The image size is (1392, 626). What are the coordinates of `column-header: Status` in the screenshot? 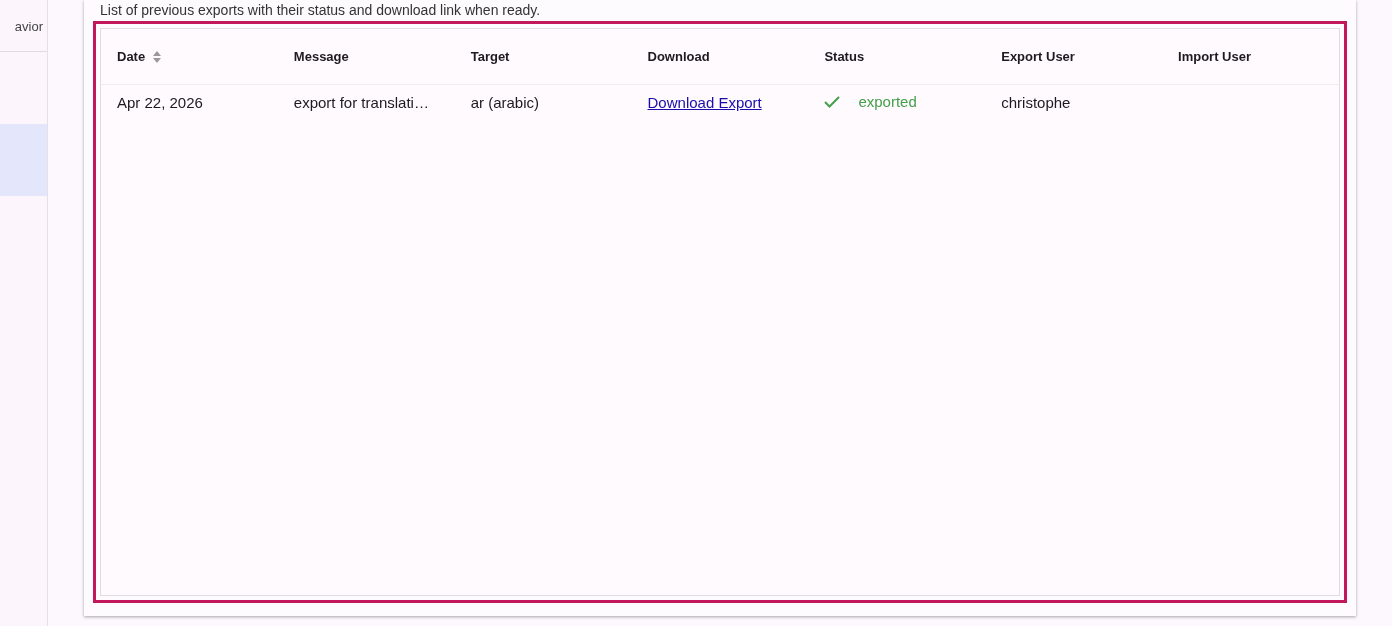 It's located at (844, 56).